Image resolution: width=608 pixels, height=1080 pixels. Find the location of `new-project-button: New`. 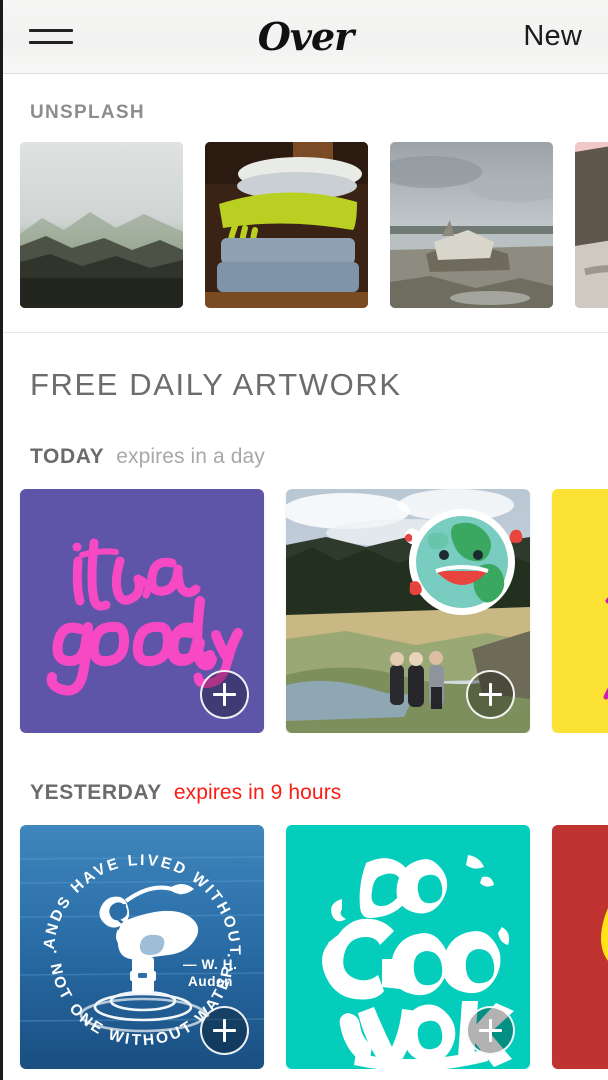

new-project-button: New is located at coordinates (552, 36).